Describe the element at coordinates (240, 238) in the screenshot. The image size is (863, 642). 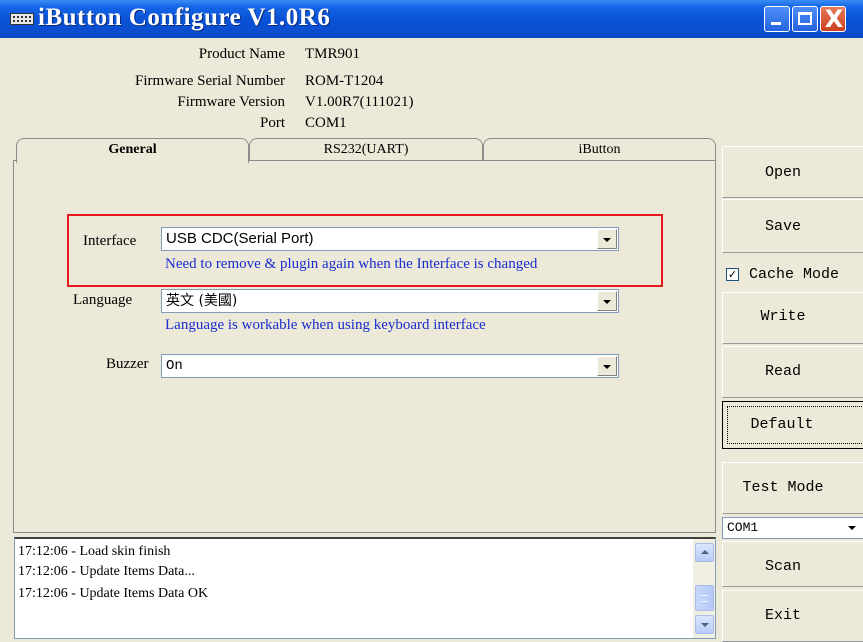
I see `interface-select-value: USB CDC(Serial Port)` at that location.